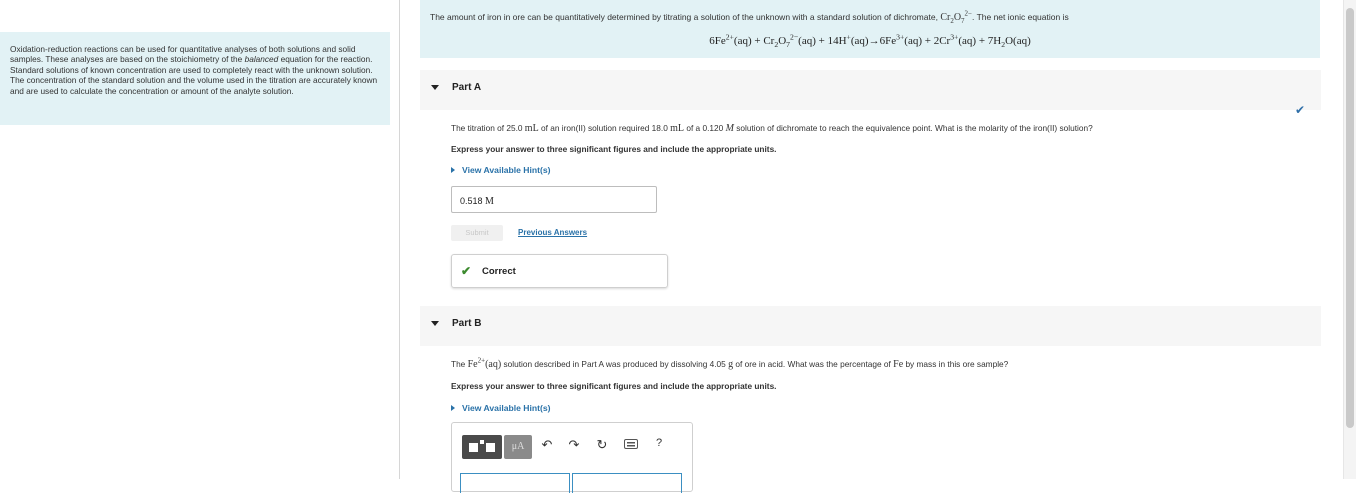  I want to click on part-a-hint-label: View Available Hint(s), so click(506, 170).